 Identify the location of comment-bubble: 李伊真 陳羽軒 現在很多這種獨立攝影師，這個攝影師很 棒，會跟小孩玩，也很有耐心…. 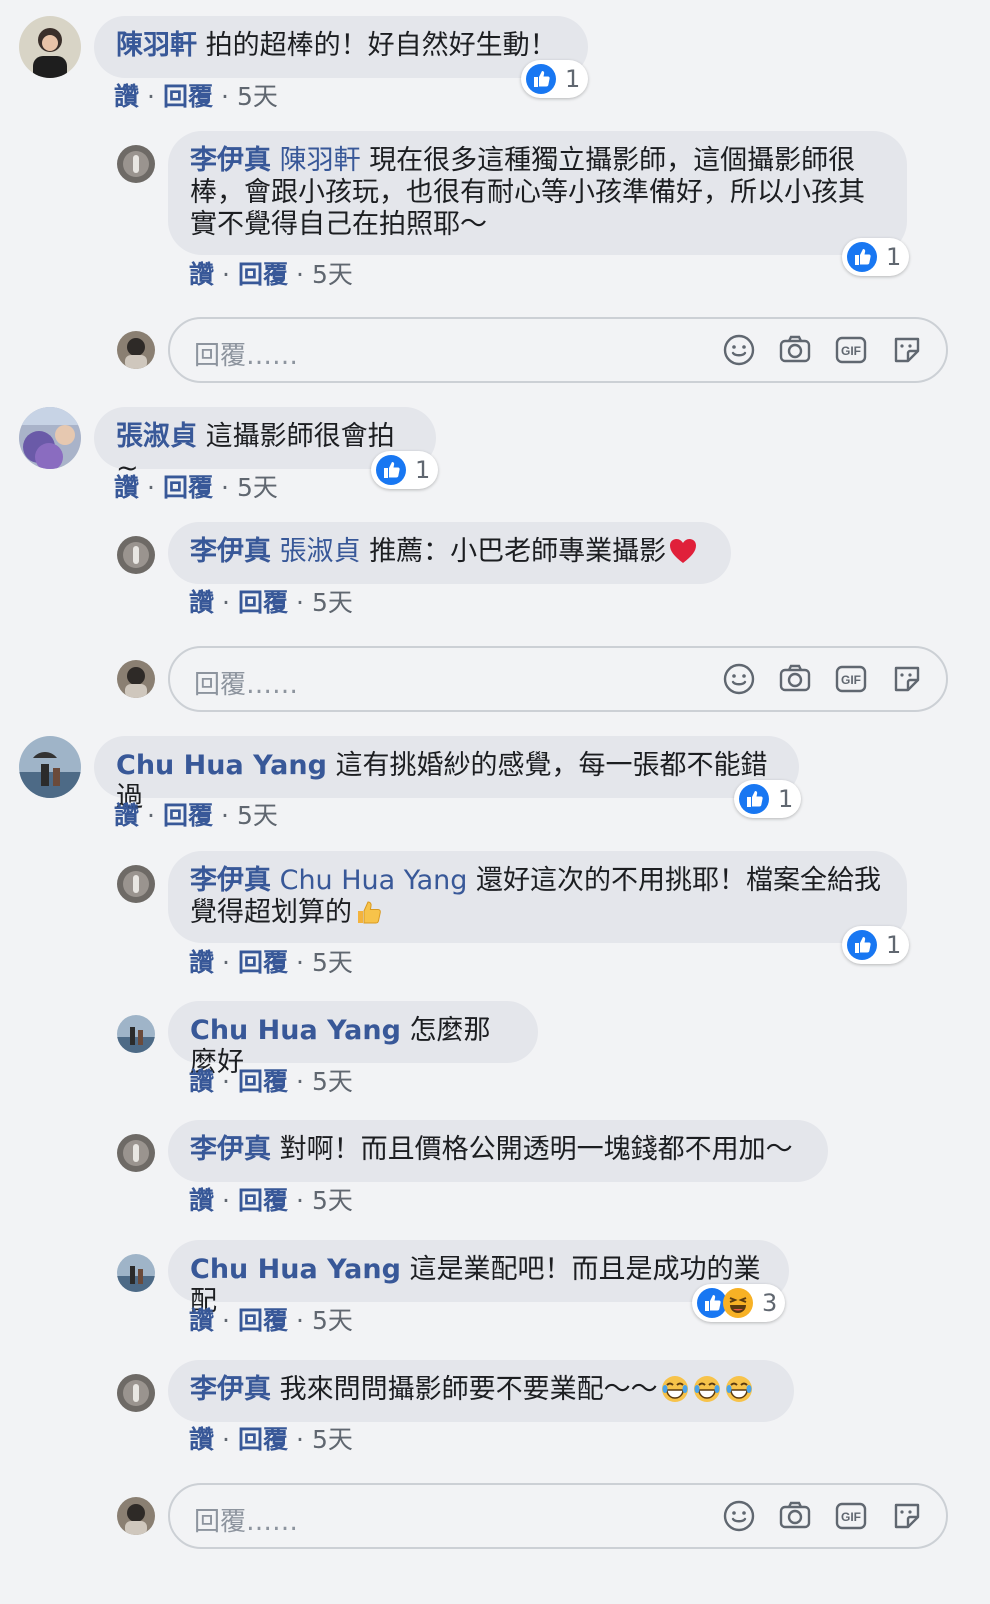
(537, 193).